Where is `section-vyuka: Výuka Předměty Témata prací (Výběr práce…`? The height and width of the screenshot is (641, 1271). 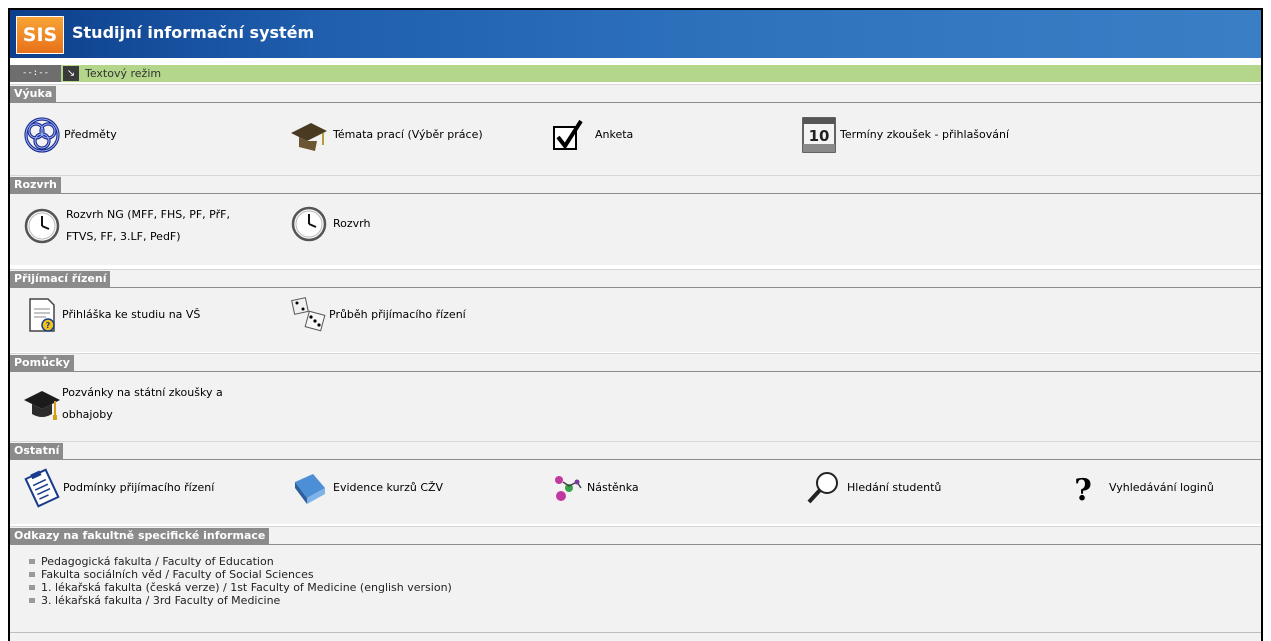
section-vyuka: Výuka Předměty Témata prací (Výběr práce… is located at coordinates (635, 129).